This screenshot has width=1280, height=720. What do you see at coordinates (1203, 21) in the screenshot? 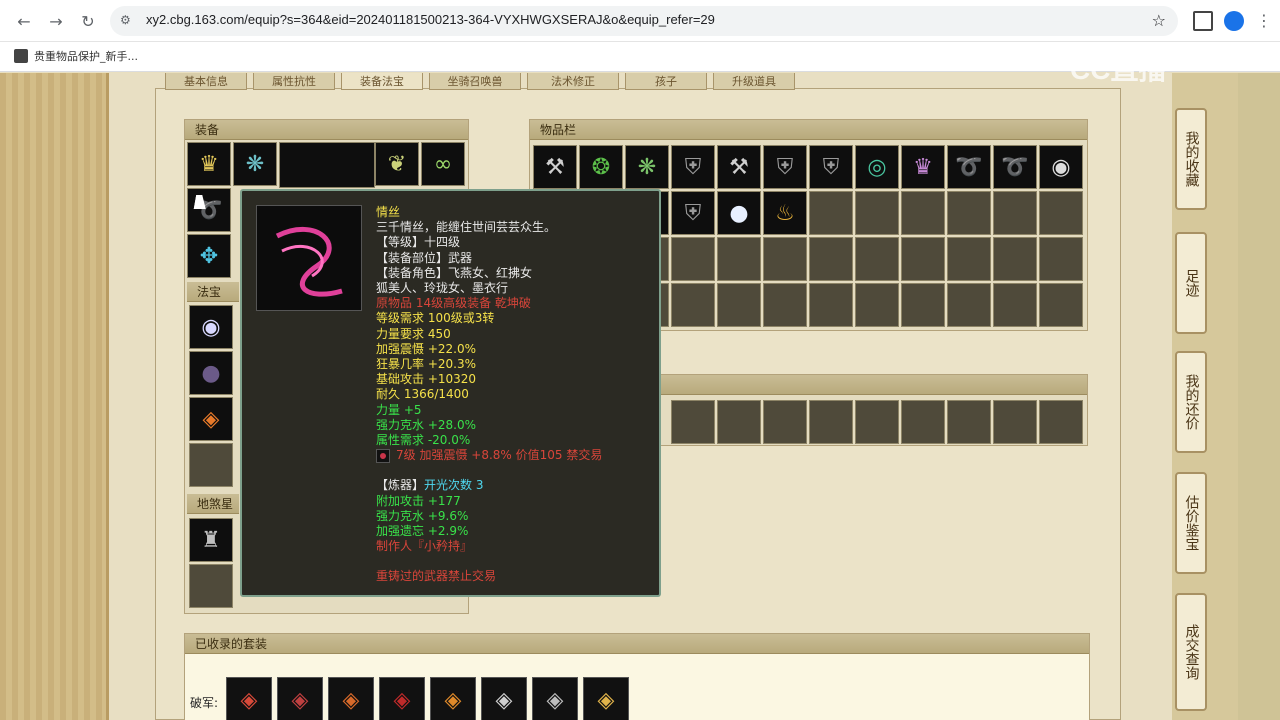
I see `side-panel-icon` at bounding box center [1203, 21].